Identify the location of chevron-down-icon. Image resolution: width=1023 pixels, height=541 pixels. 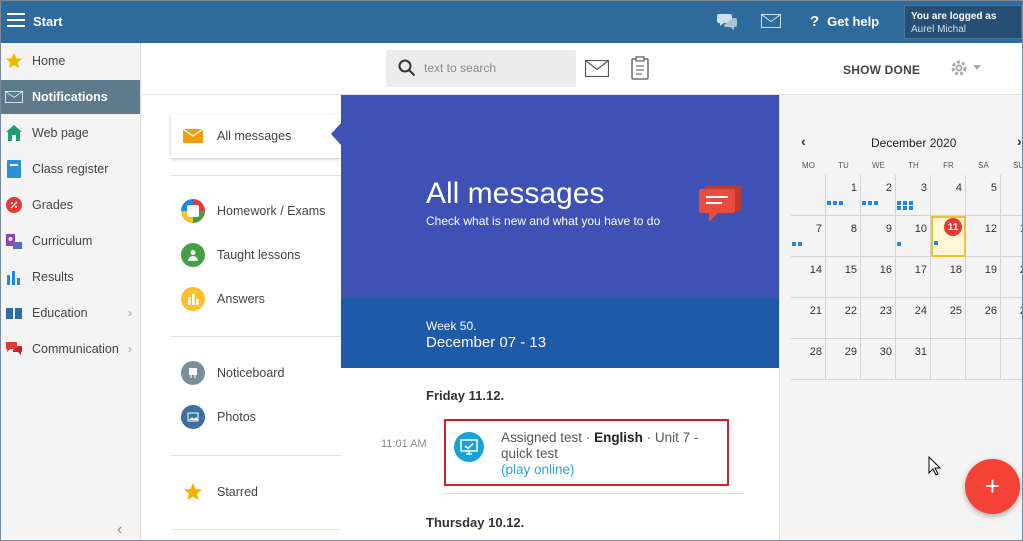
(977, 67).